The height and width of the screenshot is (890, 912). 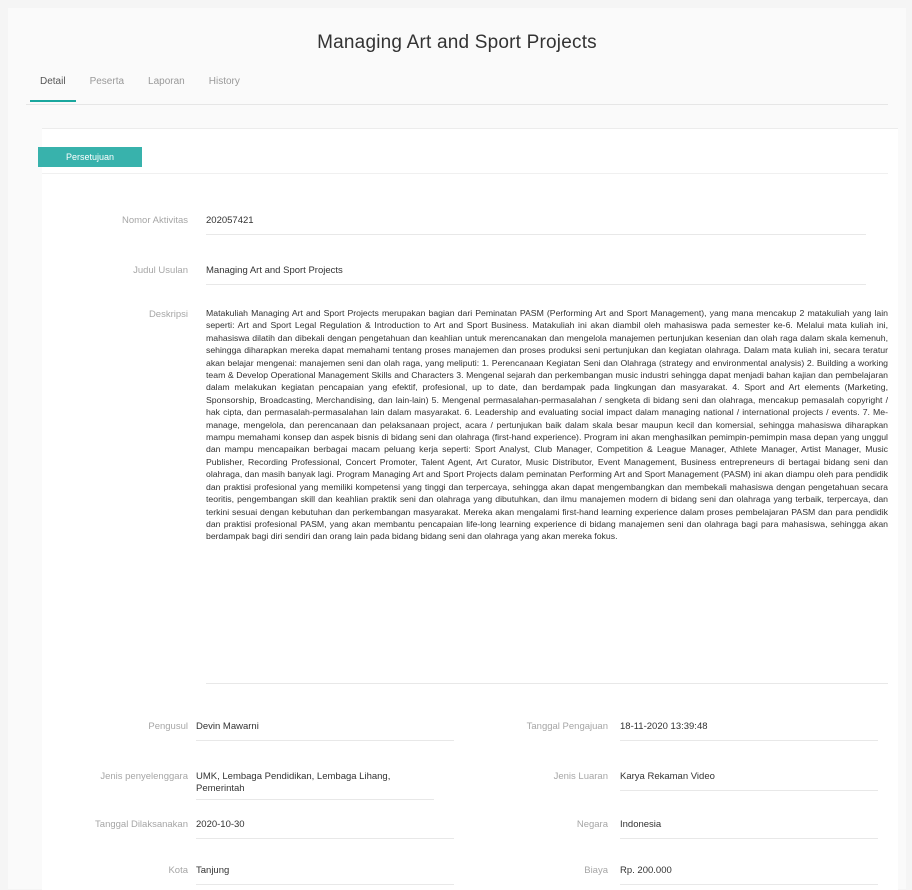 What do you see at coordinates (580, 776) in the screenshot?
I see `jenis-luaran-label: Jenis Luaran` at bounding box center [580, 776].